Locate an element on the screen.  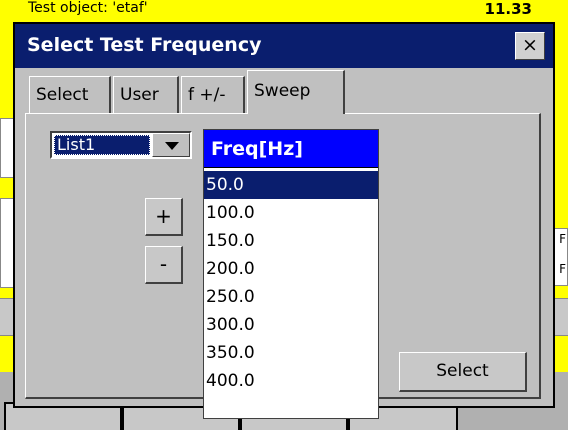
close-button: × is located at coordinates (530, 46).